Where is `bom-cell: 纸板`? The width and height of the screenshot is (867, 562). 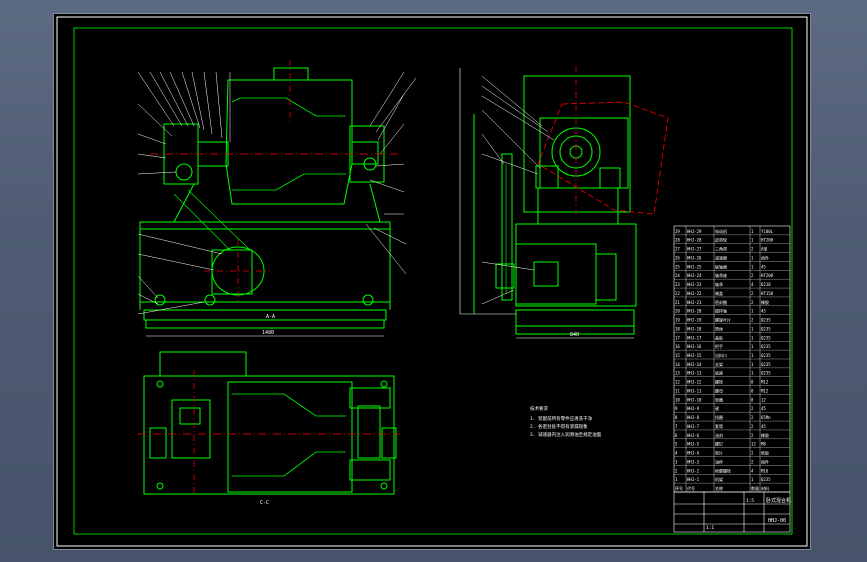
bom-cell: 纸板 is located at coordinates (765, 453).